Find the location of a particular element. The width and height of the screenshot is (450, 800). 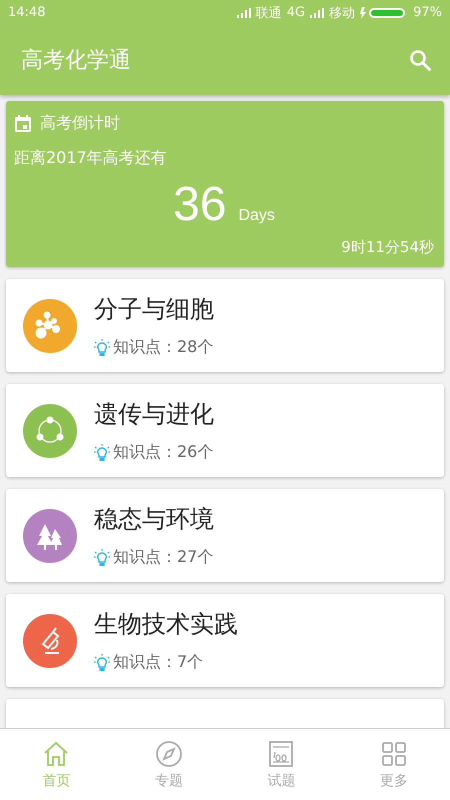

countdown-subtitle: 距离2017年高考还有 is located at coordinates (91, 158).